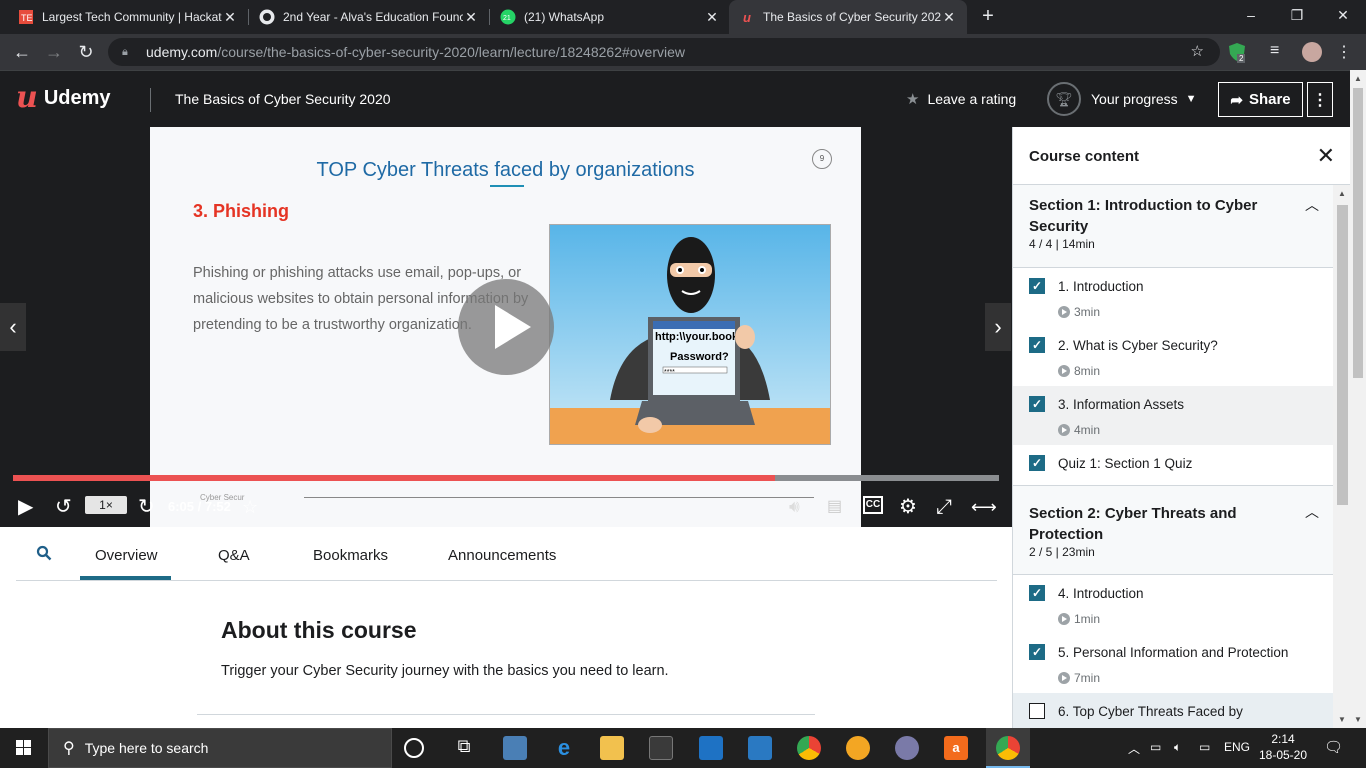 The image size is (1366, 768). I want to click on network-icon: ▭, so click(1204, 747).